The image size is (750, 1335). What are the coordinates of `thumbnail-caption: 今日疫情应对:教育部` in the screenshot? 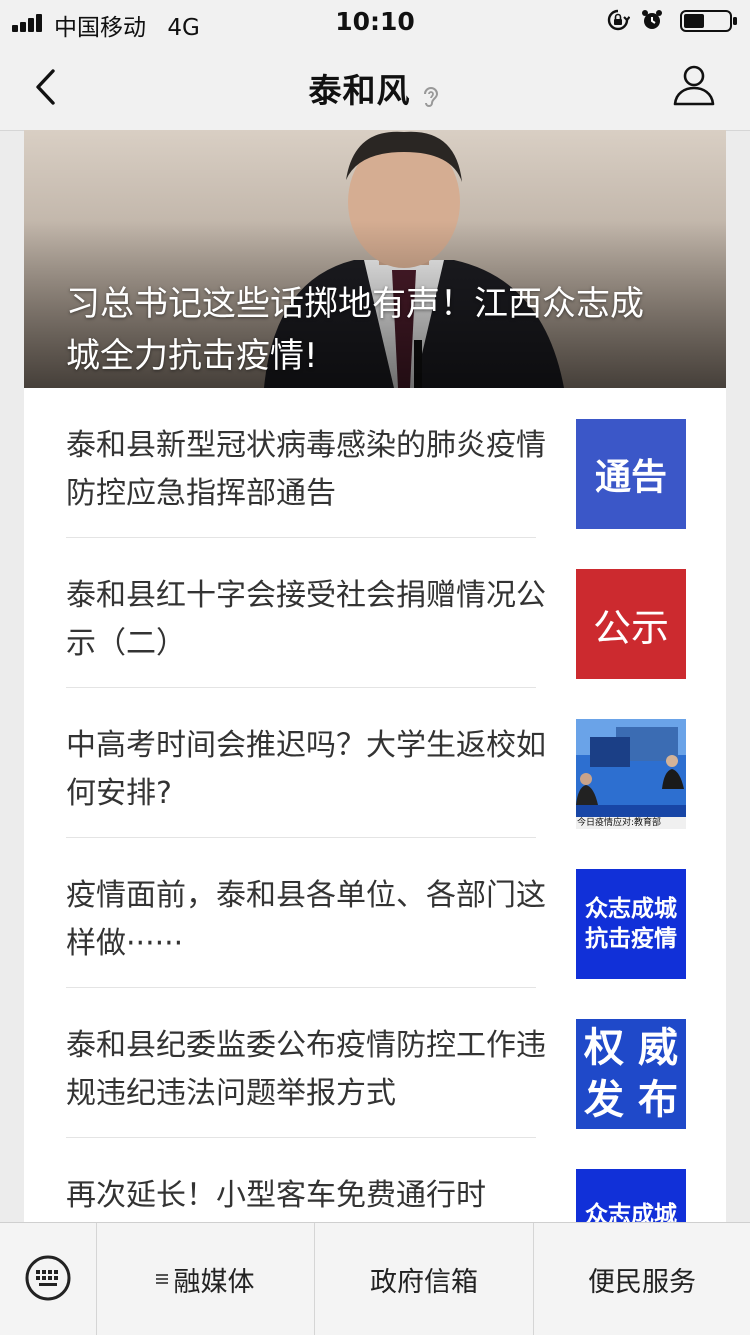 It's located at (619, 823).